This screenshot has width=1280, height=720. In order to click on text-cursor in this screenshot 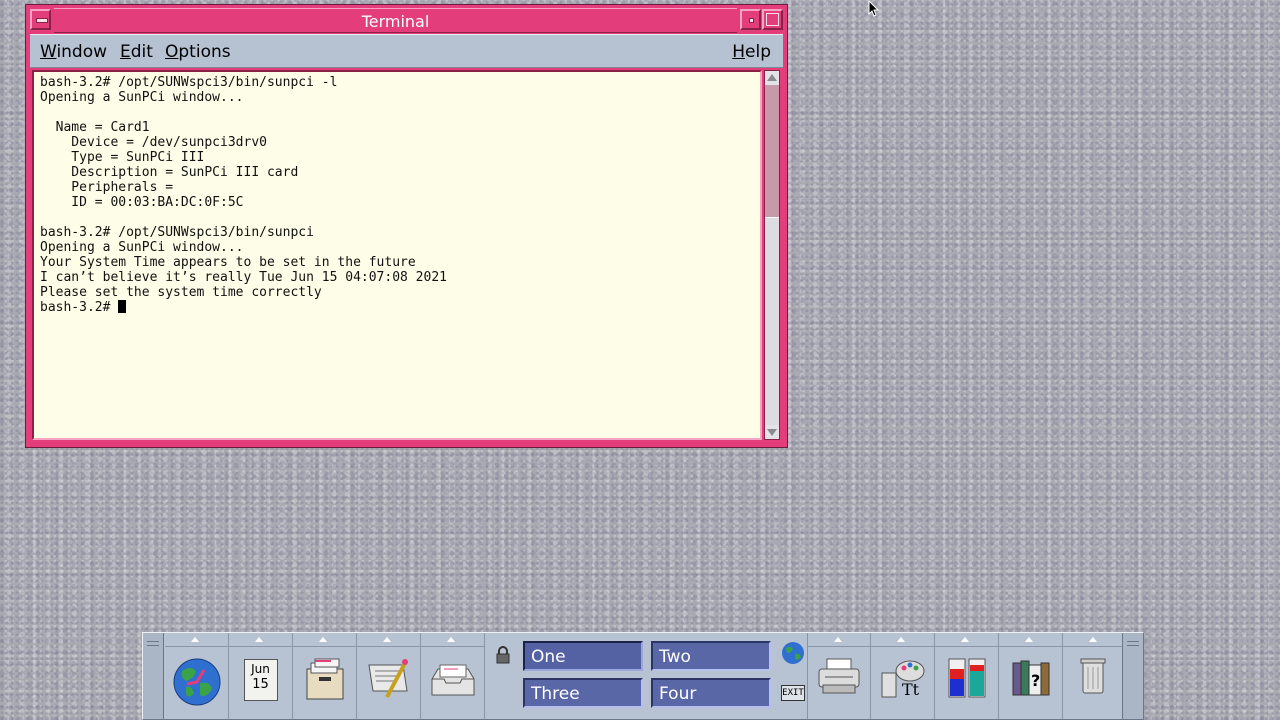, I will do `click(122, 306)`.